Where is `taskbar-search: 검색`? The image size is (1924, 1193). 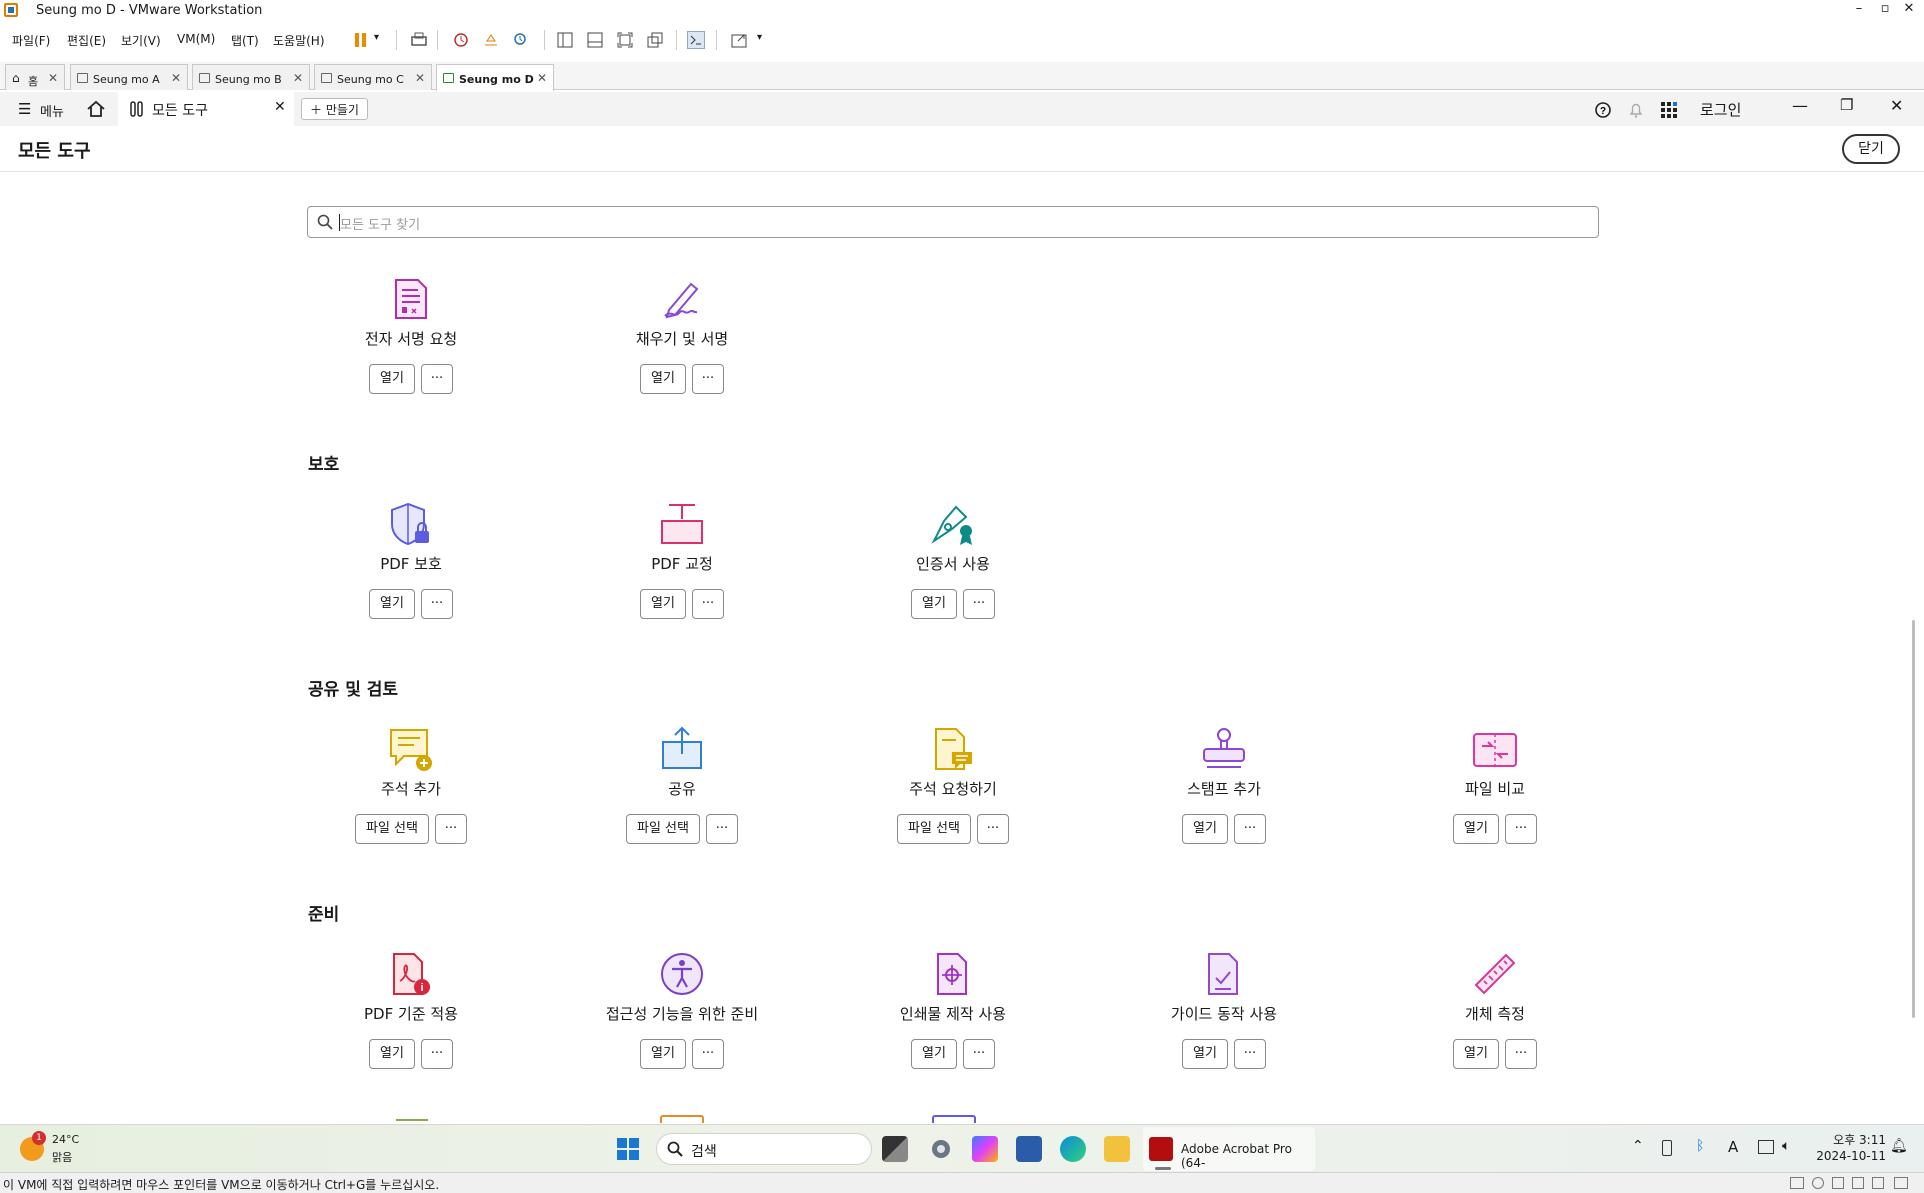
taskbar-search: 검색 is located at coordinates (764, 1149).